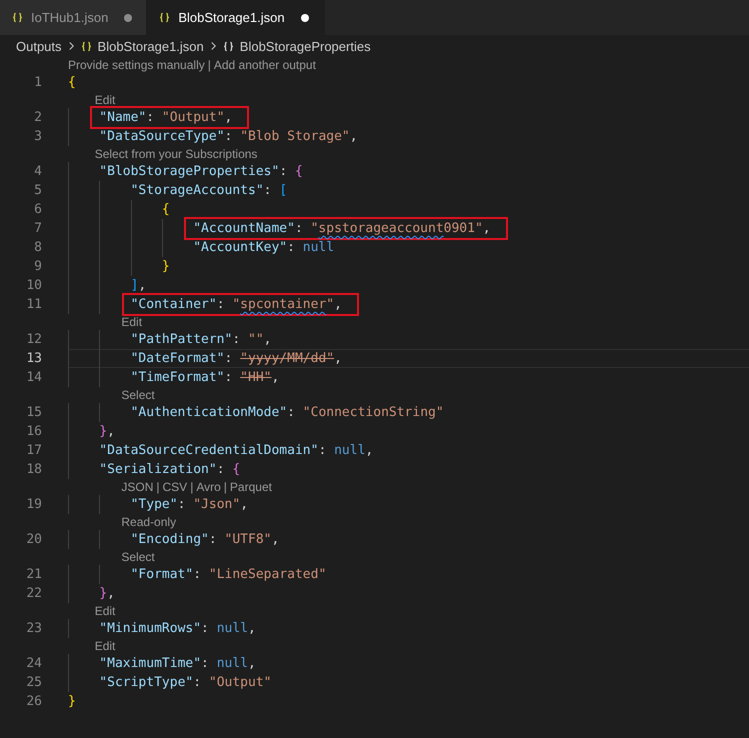 The image size is (749, 738). I want to click on line-number: 1, so click(37, 82).